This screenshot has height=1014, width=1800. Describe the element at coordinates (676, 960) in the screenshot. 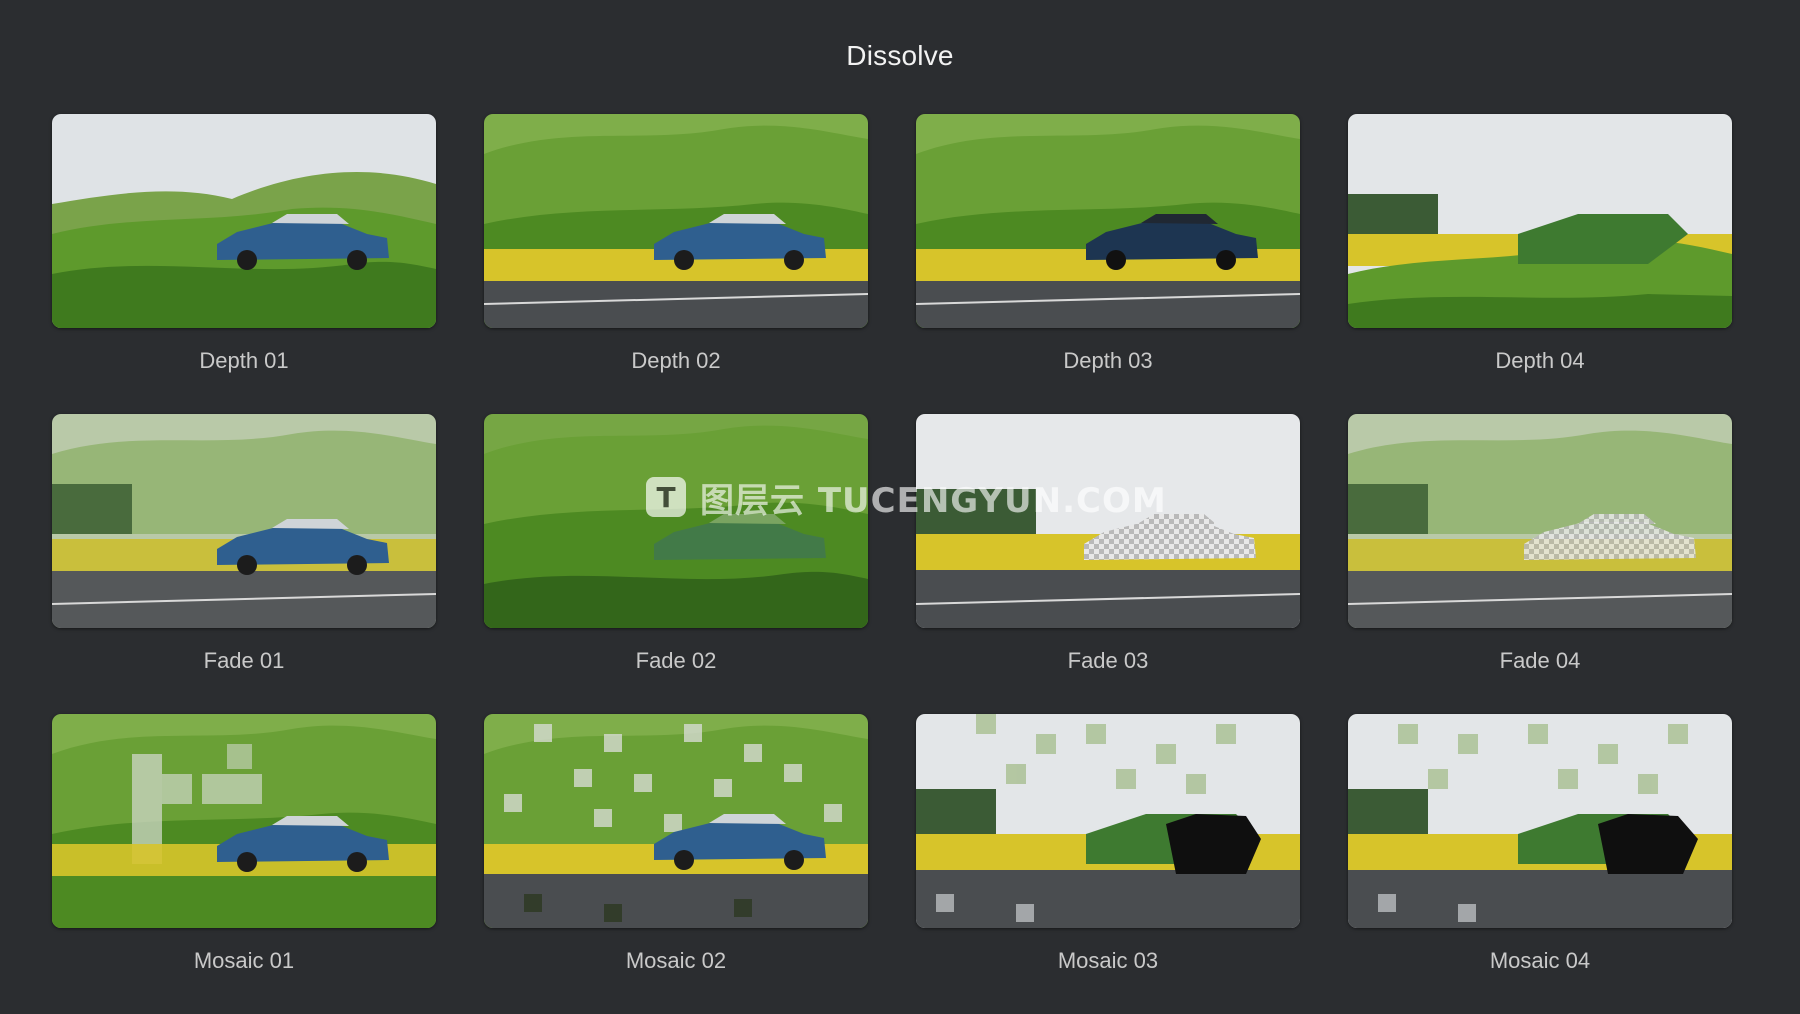

I see `tile-label: Mosaic 02` at that location.